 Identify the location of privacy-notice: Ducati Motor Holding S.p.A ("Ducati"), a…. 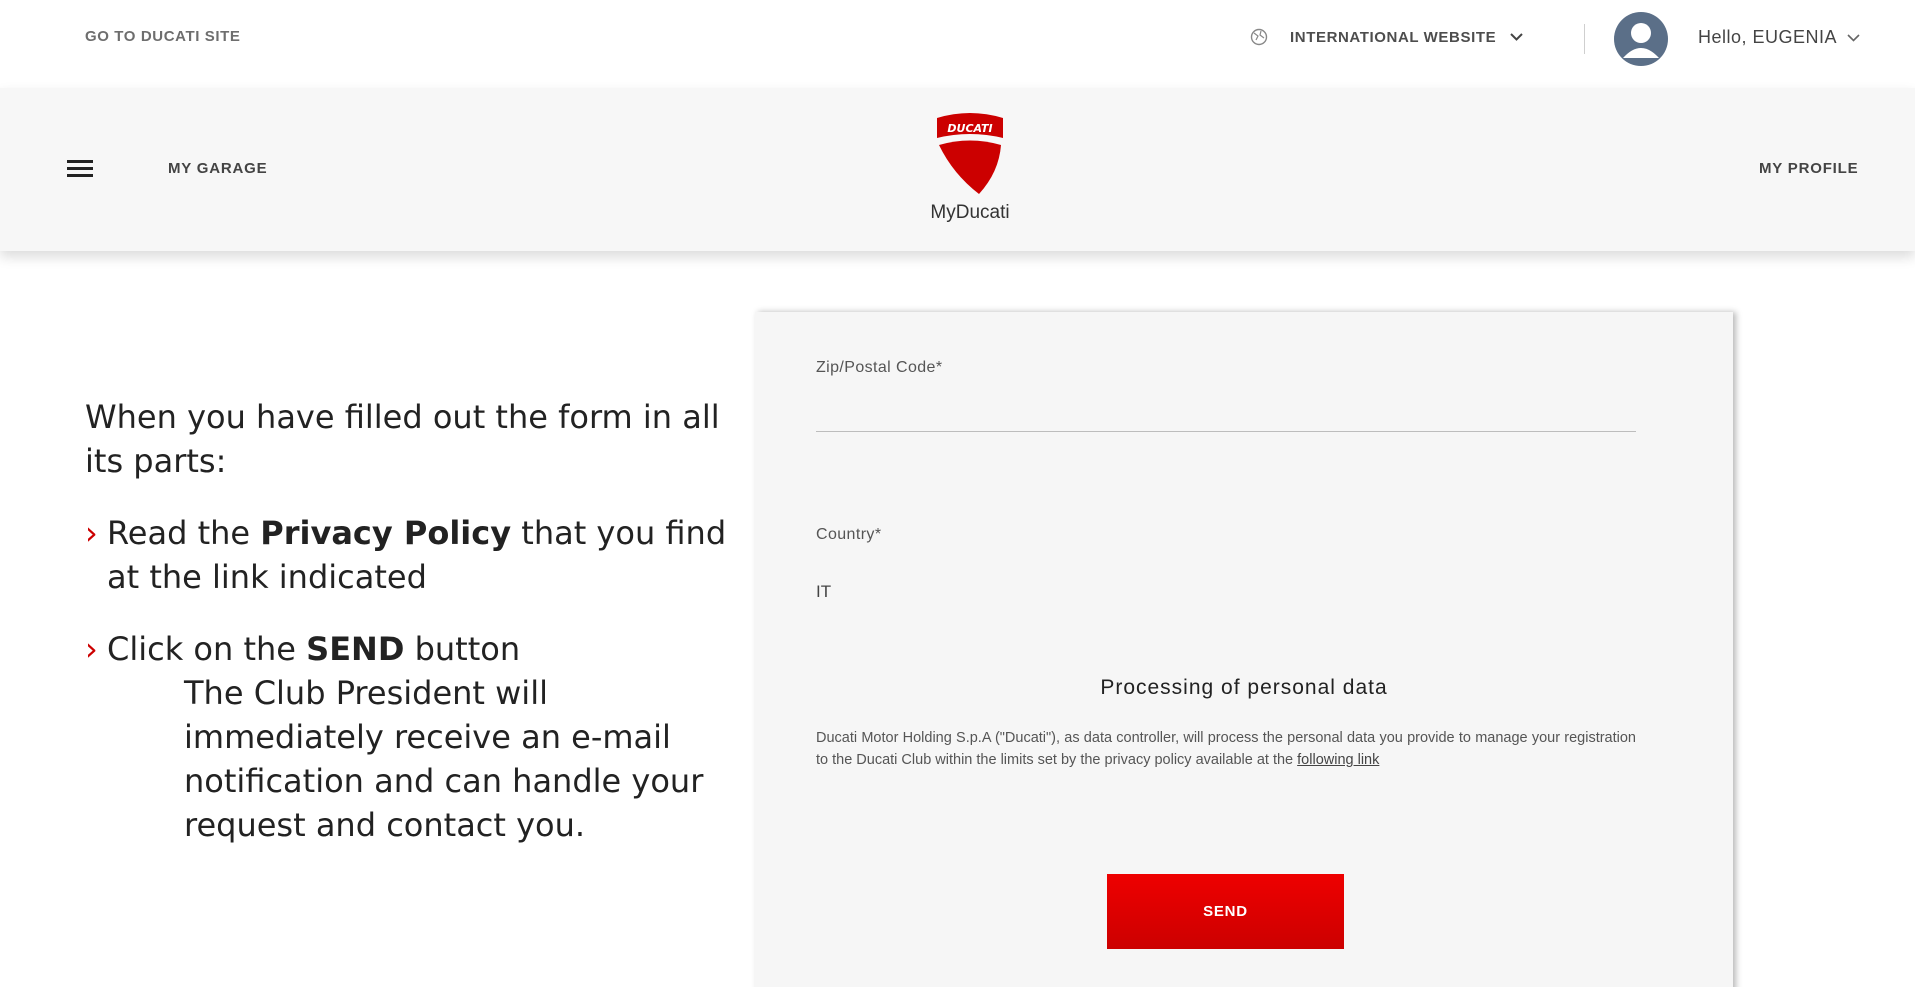
(1226, 749).